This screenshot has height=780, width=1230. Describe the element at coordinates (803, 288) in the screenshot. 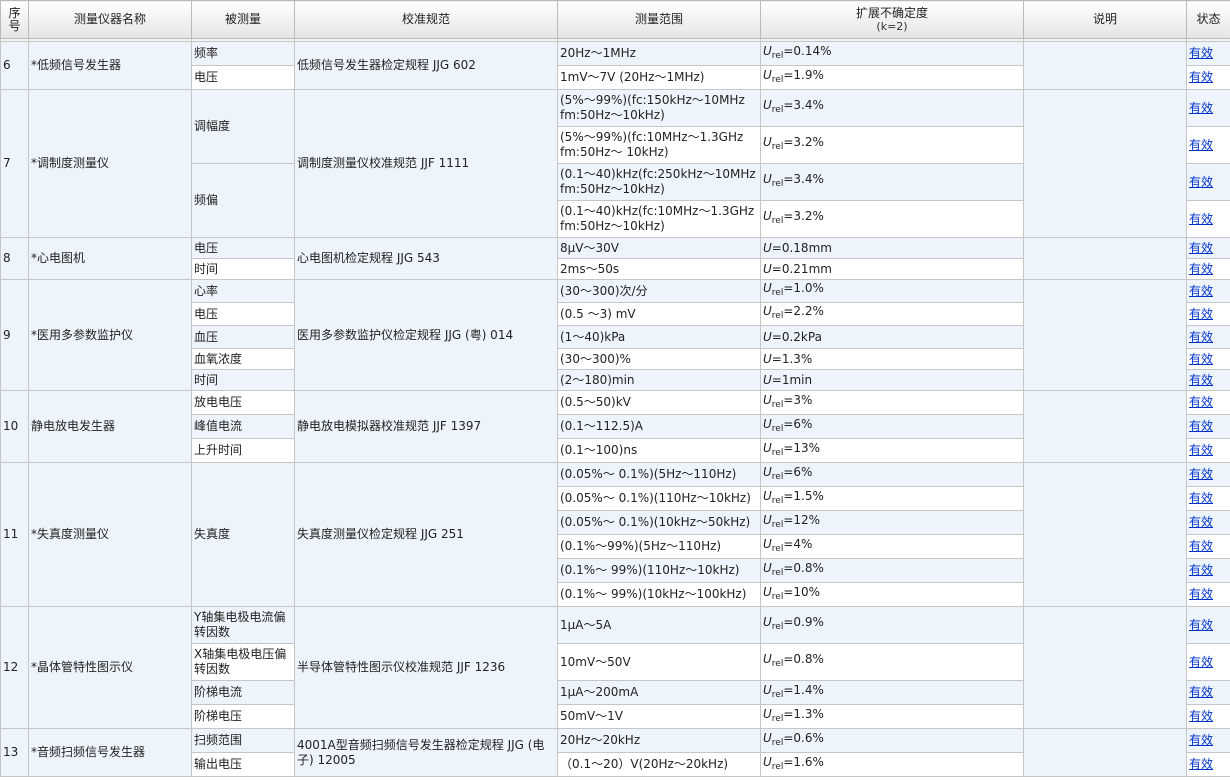

I see `uncertainty-value: =1.0%` at that location.